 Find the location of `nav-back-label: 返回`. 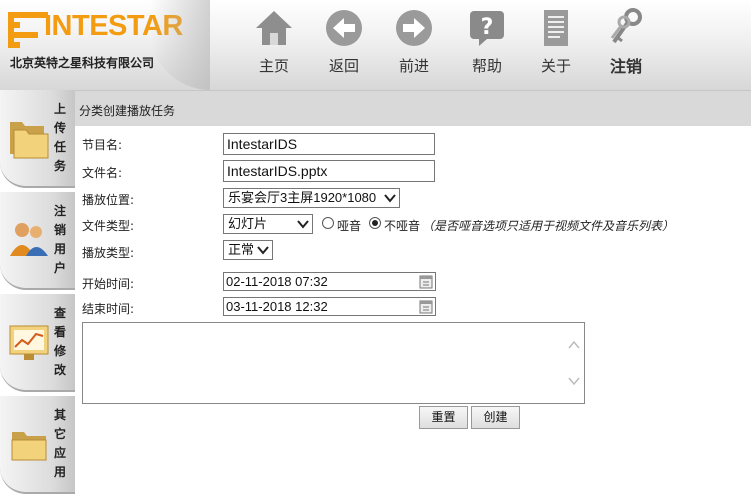

nav-back-label: 返回 is located at coordinates (343, 66).